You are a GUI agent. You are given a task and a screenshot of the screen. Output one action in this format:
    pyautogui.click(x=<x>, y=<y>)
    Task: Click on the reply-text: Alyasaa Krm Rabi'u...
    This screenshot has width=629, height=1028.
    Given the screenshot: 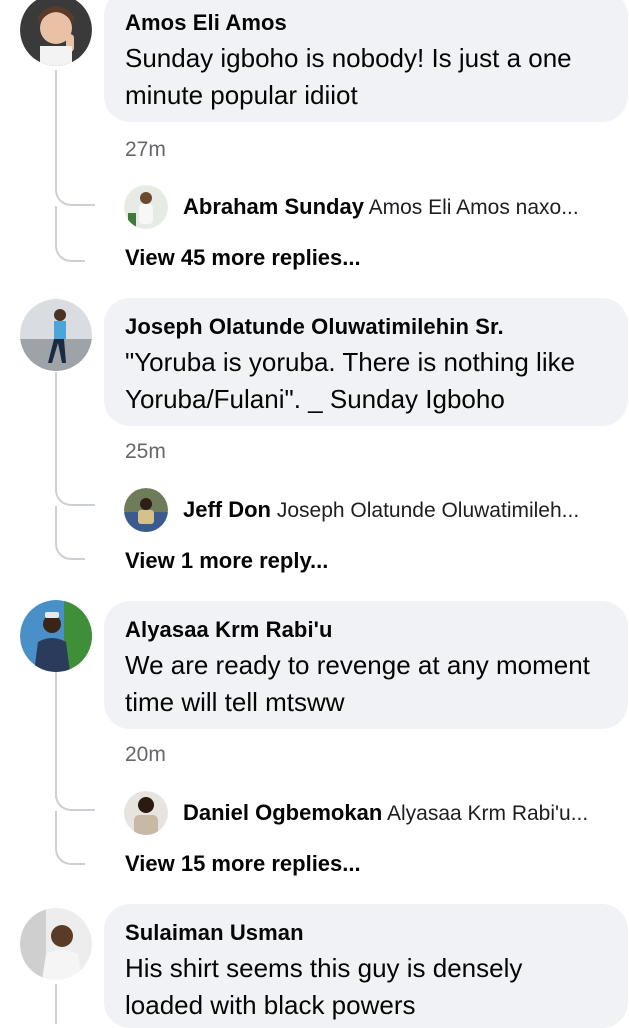 What is the action you would take?
    pyautogui.click(x=487, y=813)
    